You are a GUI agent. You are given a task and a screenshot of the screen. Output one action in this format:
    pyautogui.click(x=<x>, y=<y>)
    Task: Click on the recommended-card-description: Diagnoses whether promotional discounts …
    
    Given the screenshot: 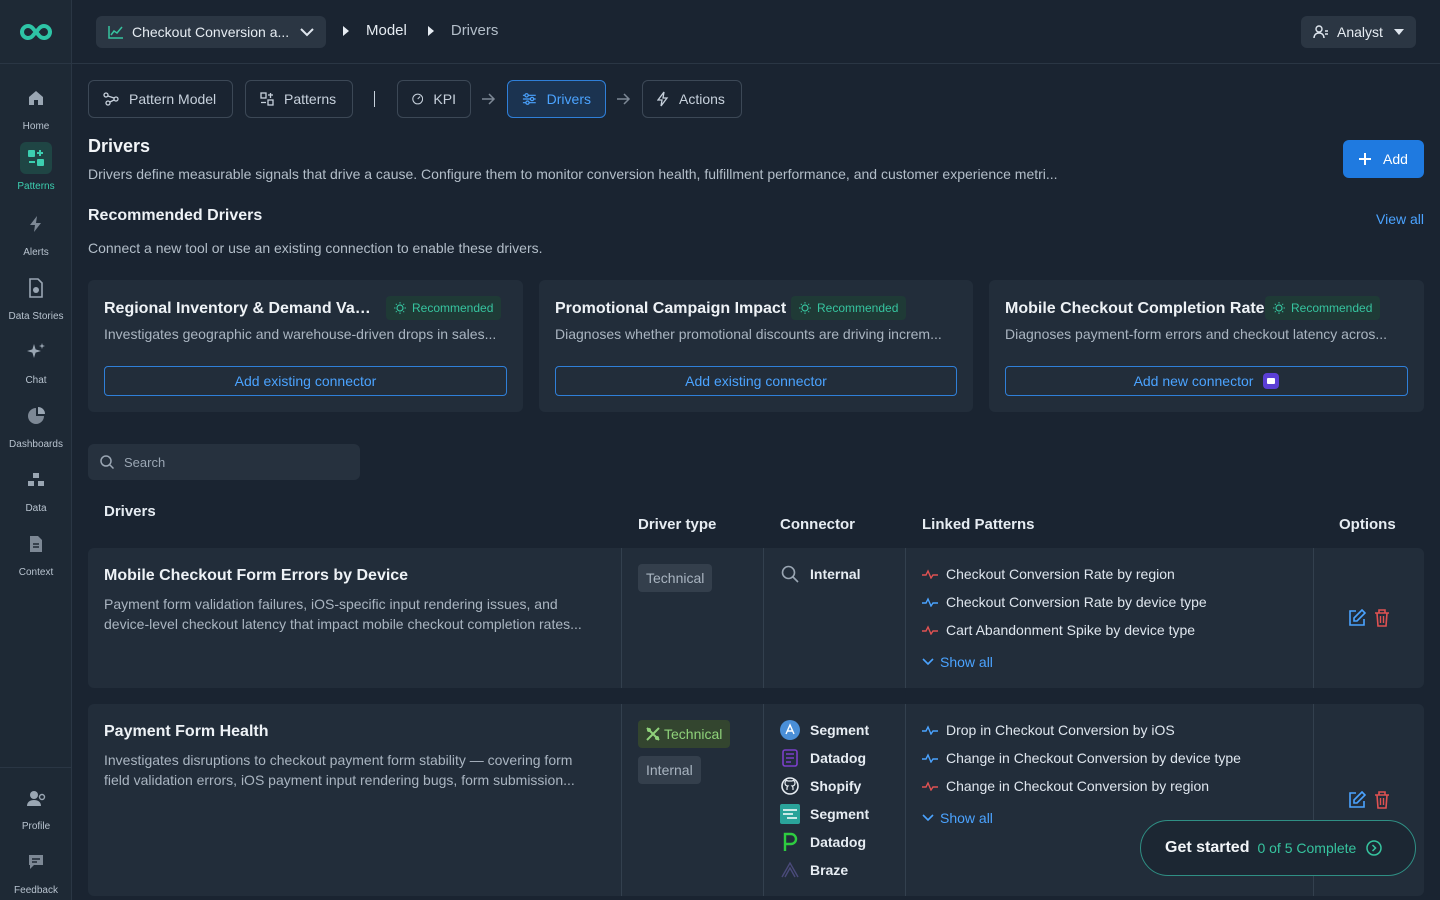 What is the action you would take?
    pyautogui.click(x=748, y=334)
    